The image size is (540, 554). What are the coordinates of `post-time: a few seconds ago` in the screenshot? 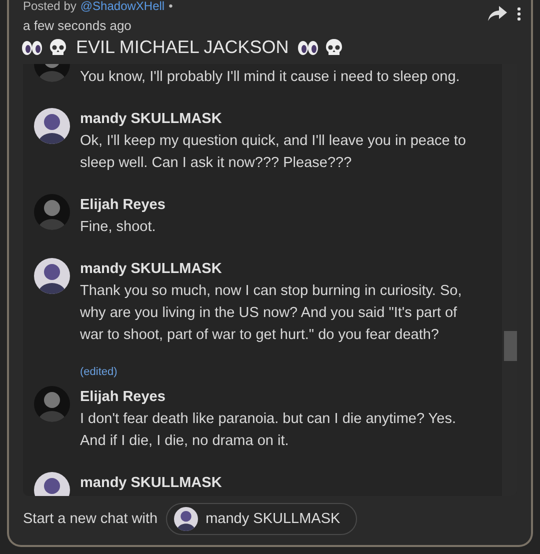 It's located at (77, 25).